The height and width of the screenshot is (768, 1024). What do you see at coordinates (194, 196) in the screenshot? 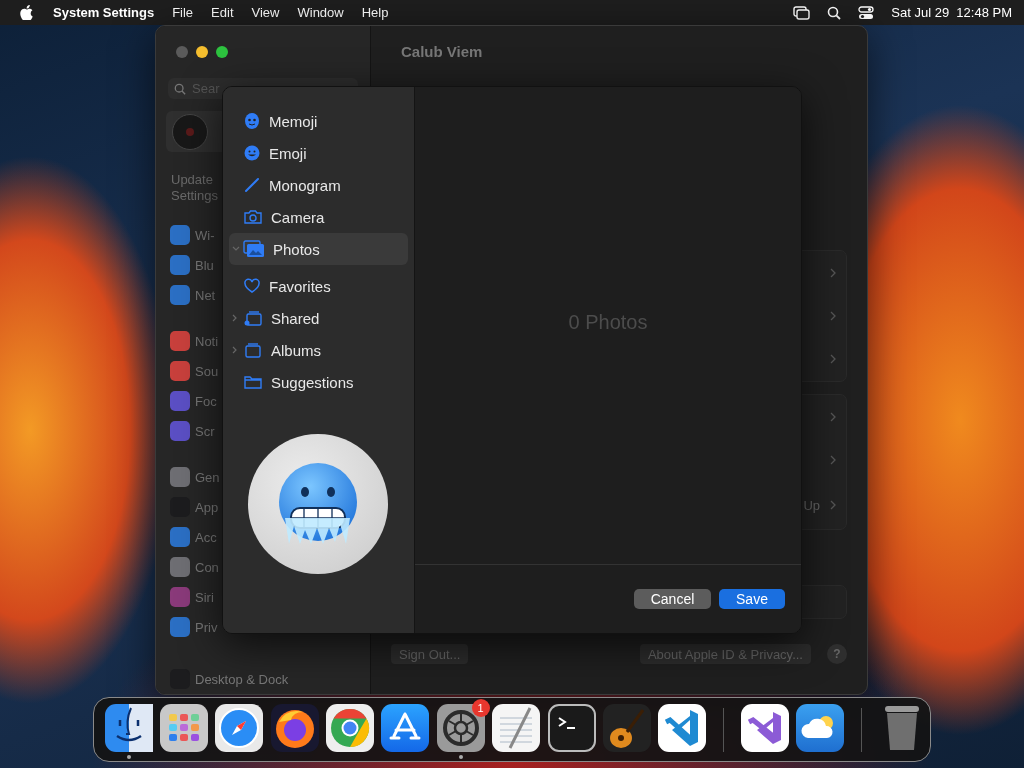
I see `update-notice-text: Settings` at bounding box center [194, 196].